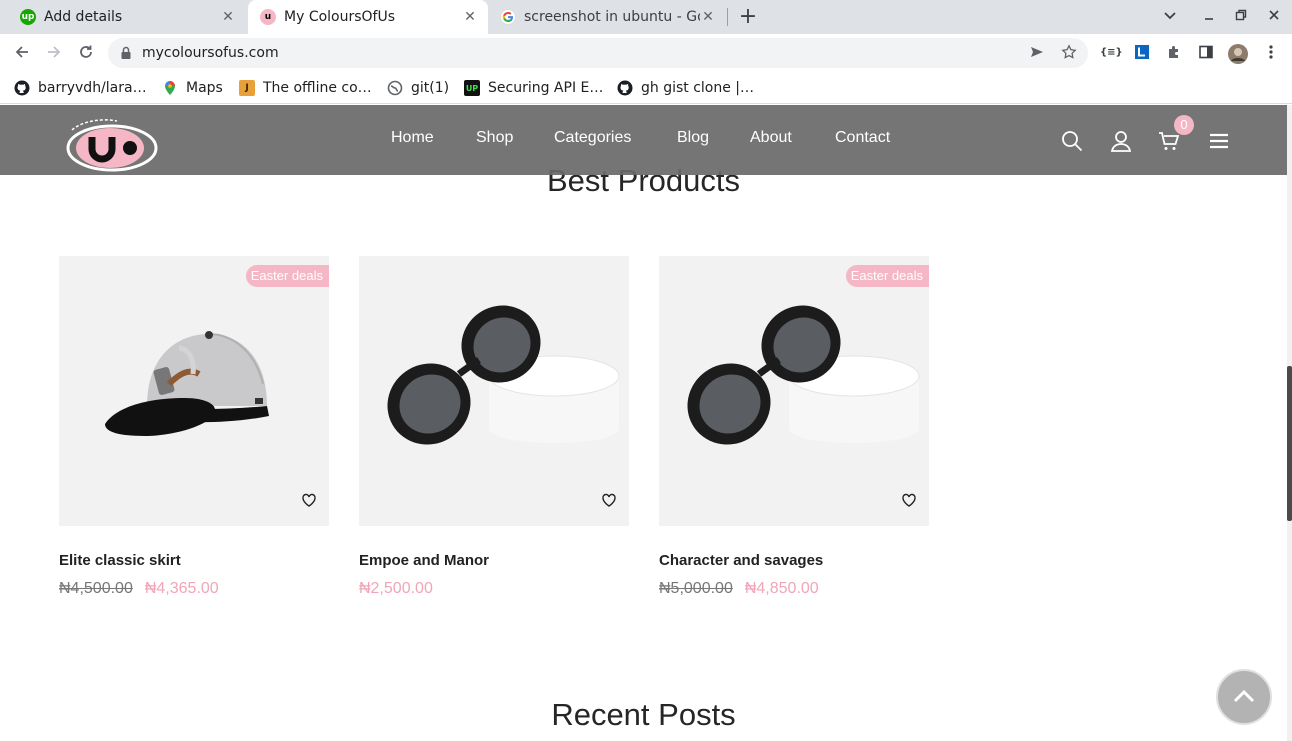 The image size is (1292, 741). What do you see at coordinates (592, 138) in the screenshot?
I see `nav-categories: Categories` at bounding box center [592, 138].